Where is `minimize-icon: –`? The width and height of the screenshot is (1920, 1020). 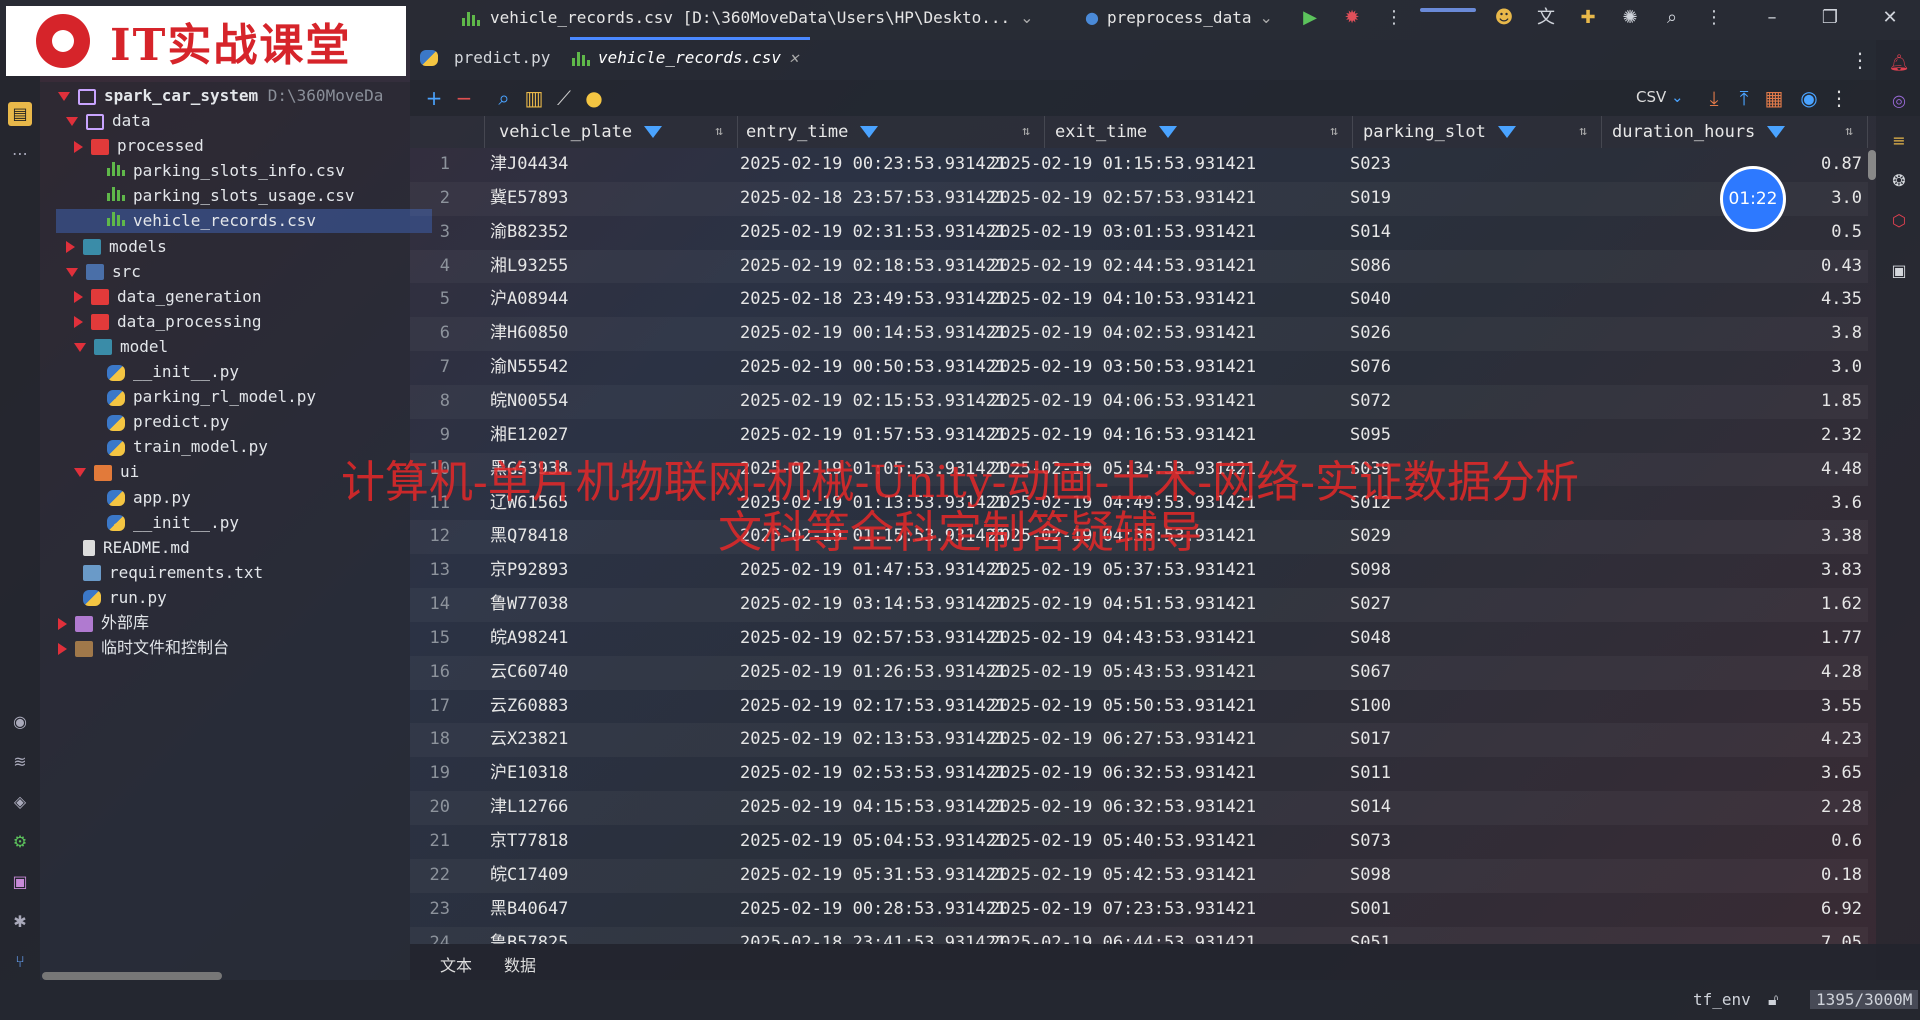
minimize-icon: – is located at coordinates (1772, 18).